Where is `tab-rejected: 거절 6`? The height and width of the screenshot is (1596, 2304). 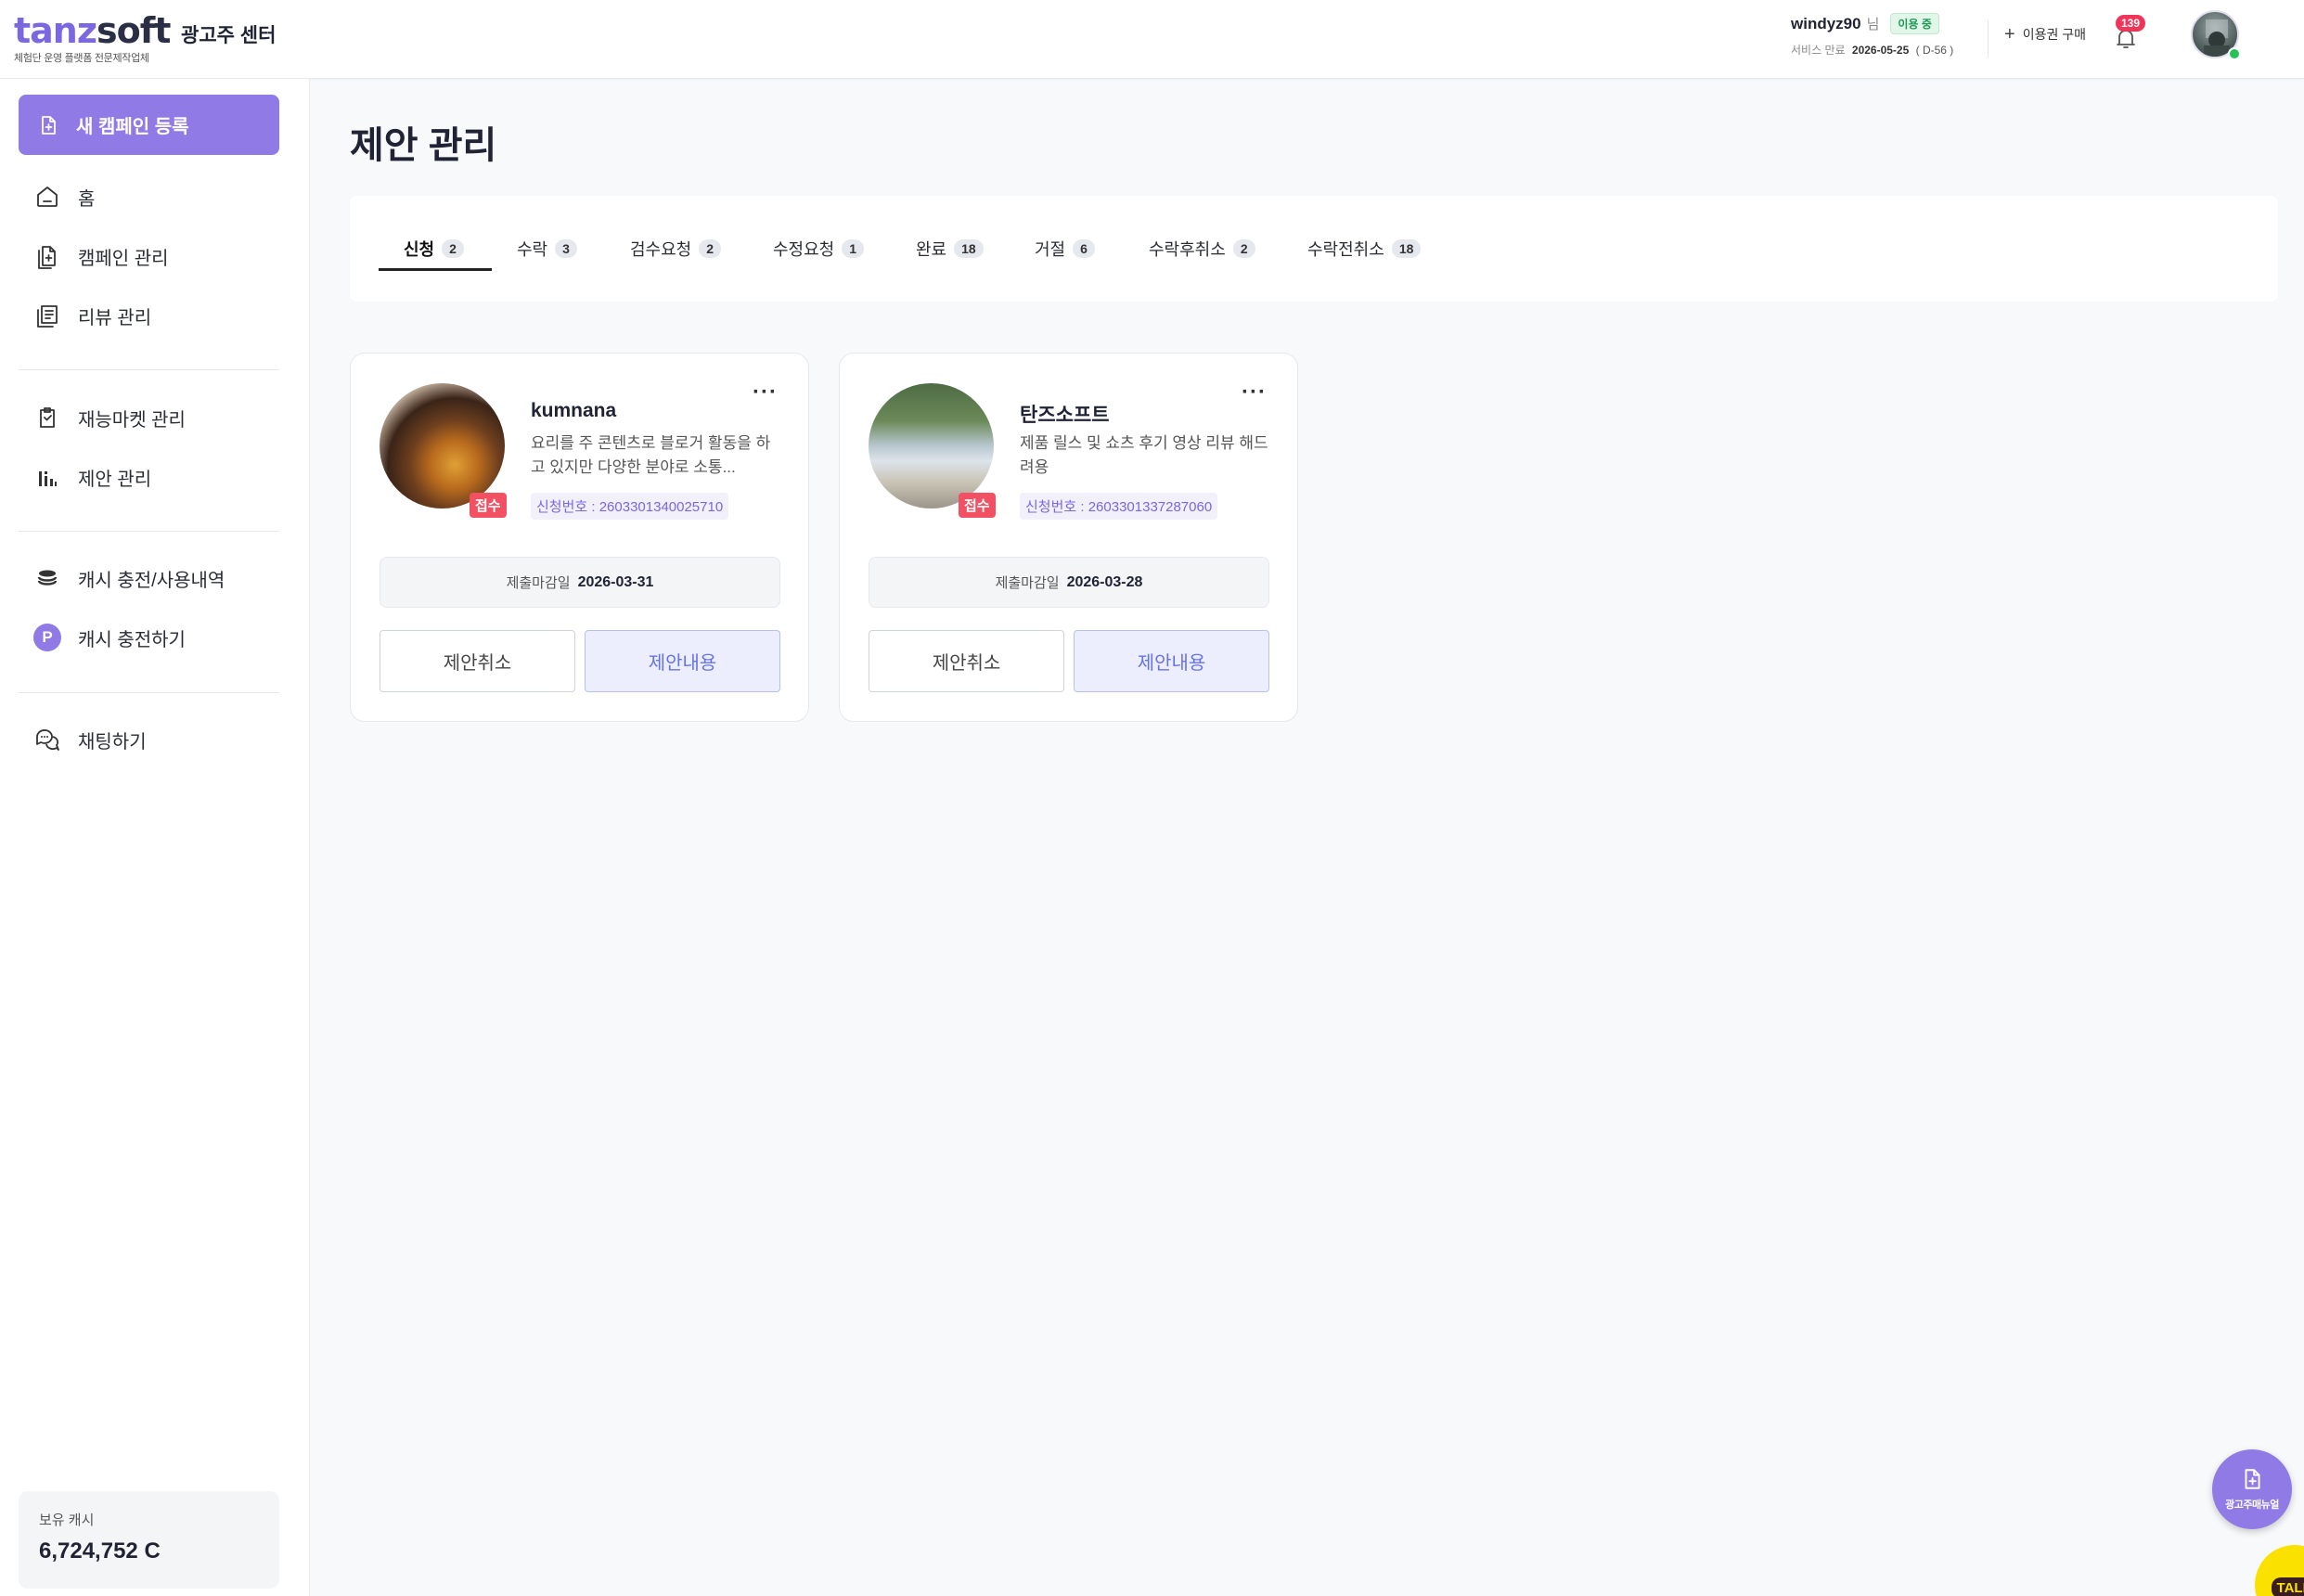
tab-rejected: 거절 6 is located at coordinates (1065, 249).